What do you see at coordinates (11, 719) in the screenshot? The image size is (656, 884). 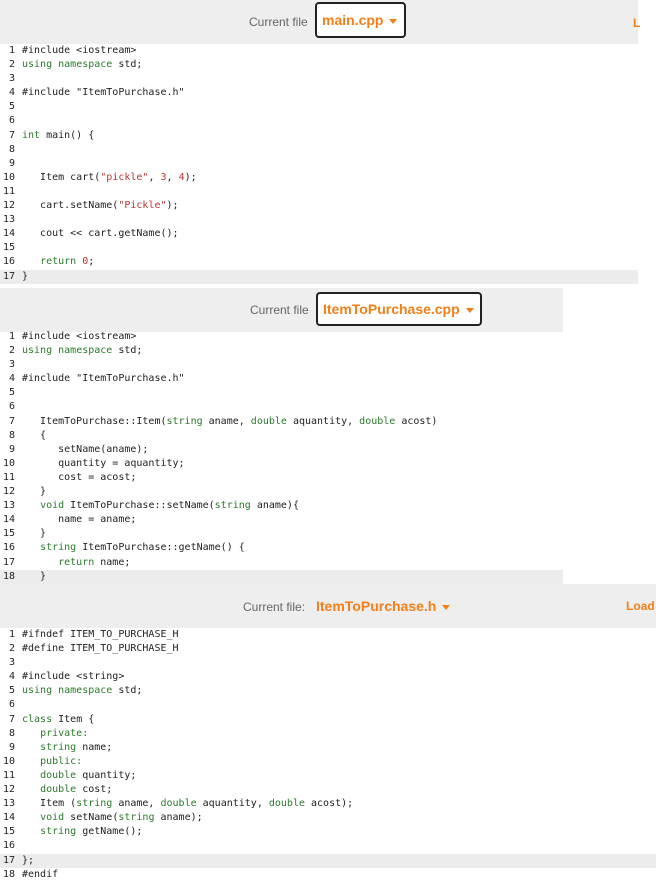 I see `line-number: 7` at bounding box center [11, 719].